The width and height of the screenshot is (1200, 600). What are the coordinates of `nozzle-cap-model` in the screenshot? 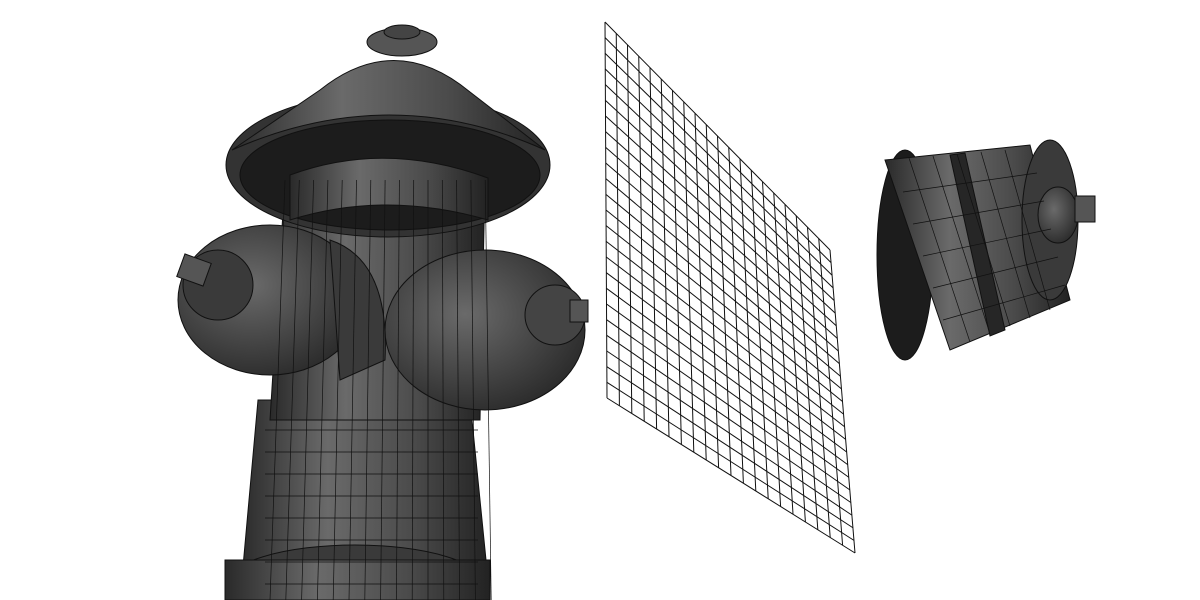 It's located at (986, 250).